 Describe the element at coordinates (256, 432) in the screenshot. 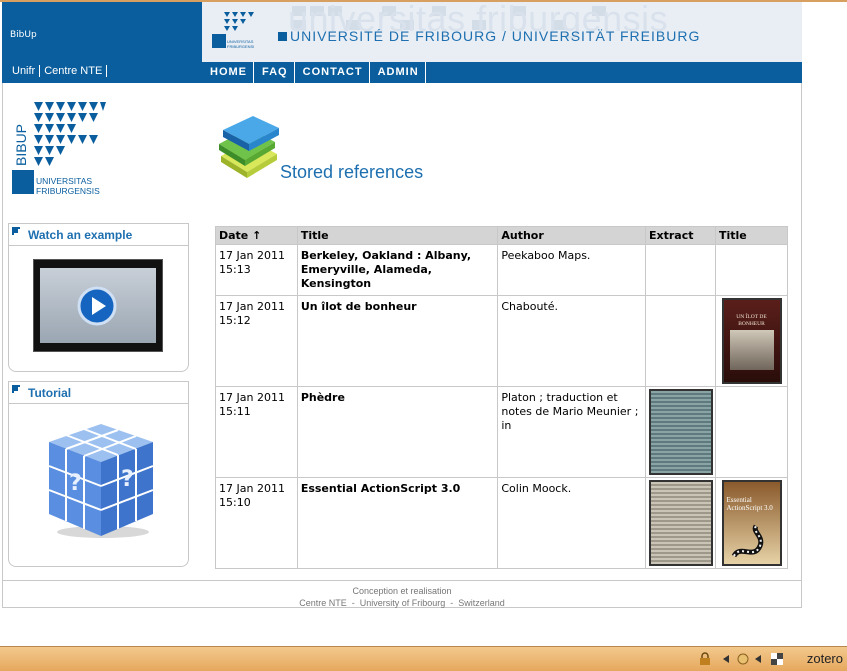

I see `date-cell: 17 Jan 2011 15:11` at that location.